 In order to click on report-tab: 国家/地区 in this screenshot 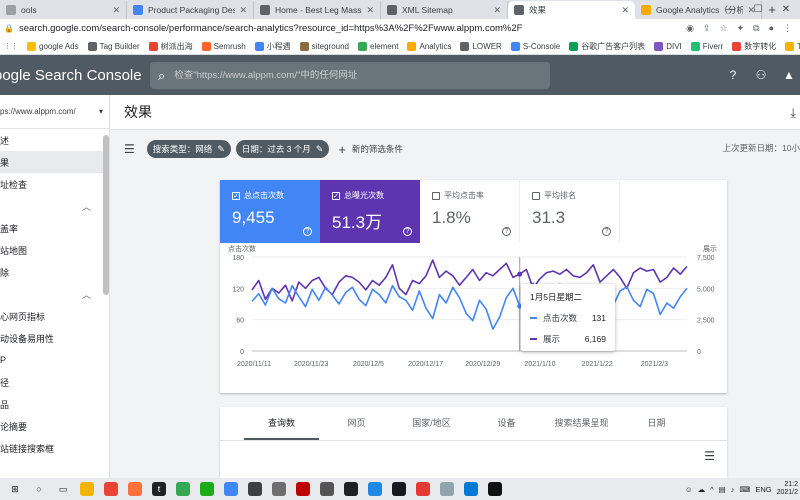, I will do `click(431, 423)`.